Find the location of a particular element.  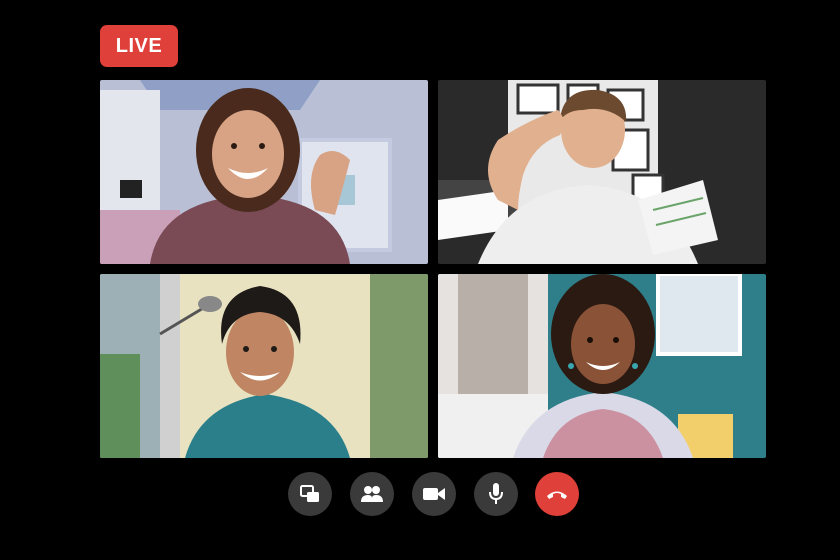

participants-icon is located at coordinates (372, 494).